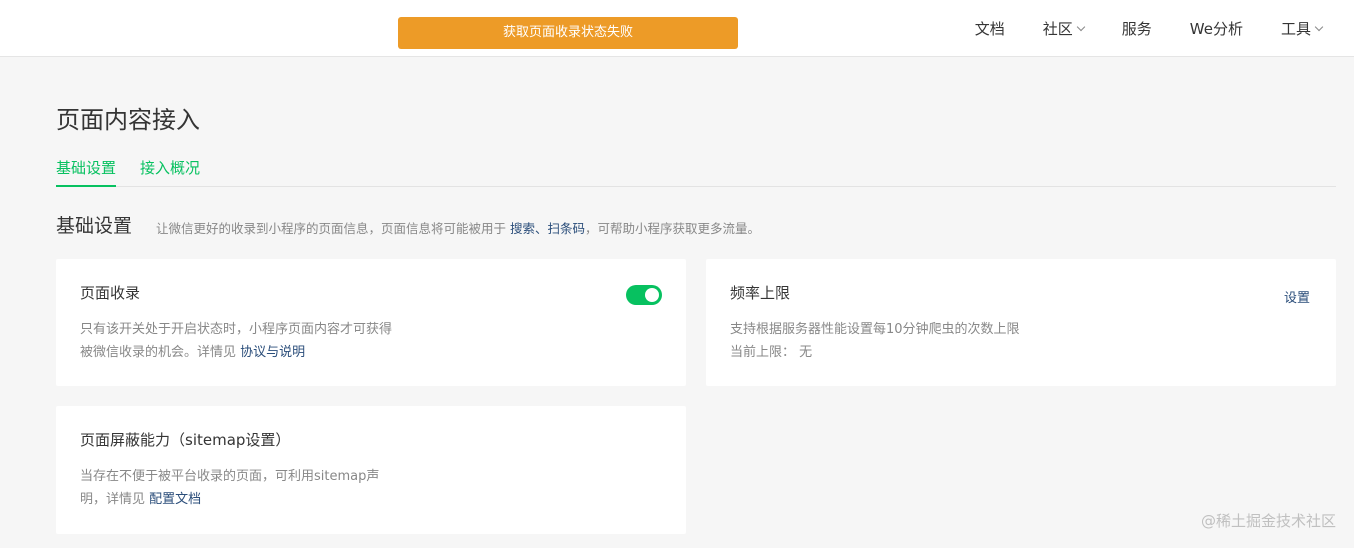  Describe the element at coordinates (1302, 28) in the screenshot. I see `nav-item-tools: 工具` at that location.